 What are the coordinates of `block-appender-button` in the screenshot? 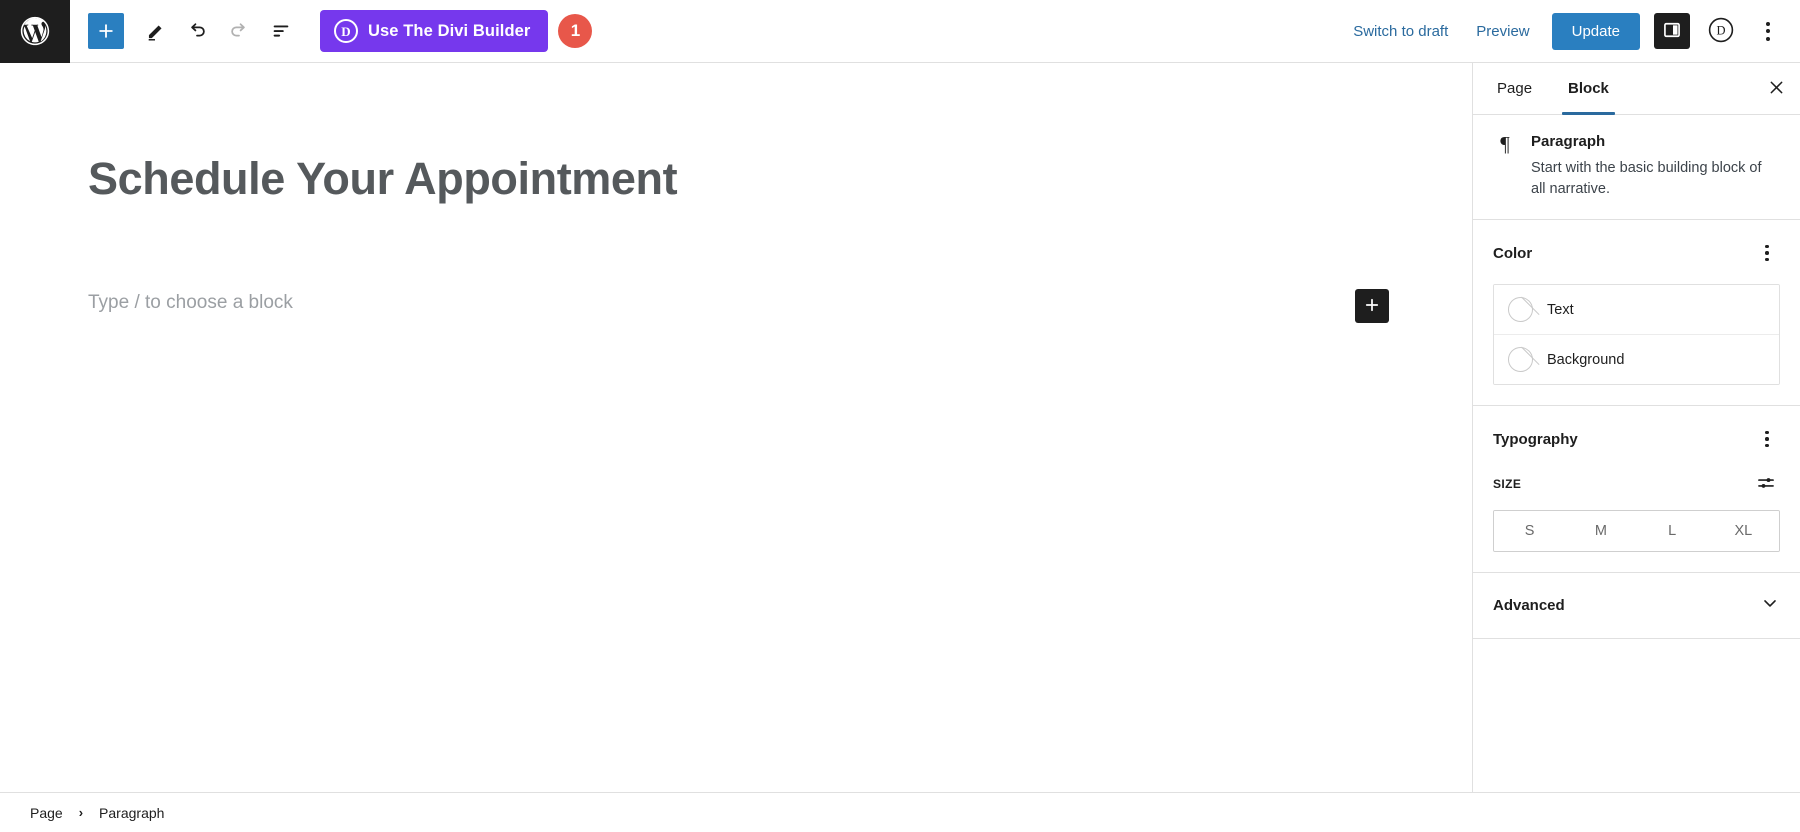 It's located at (1372, 306).